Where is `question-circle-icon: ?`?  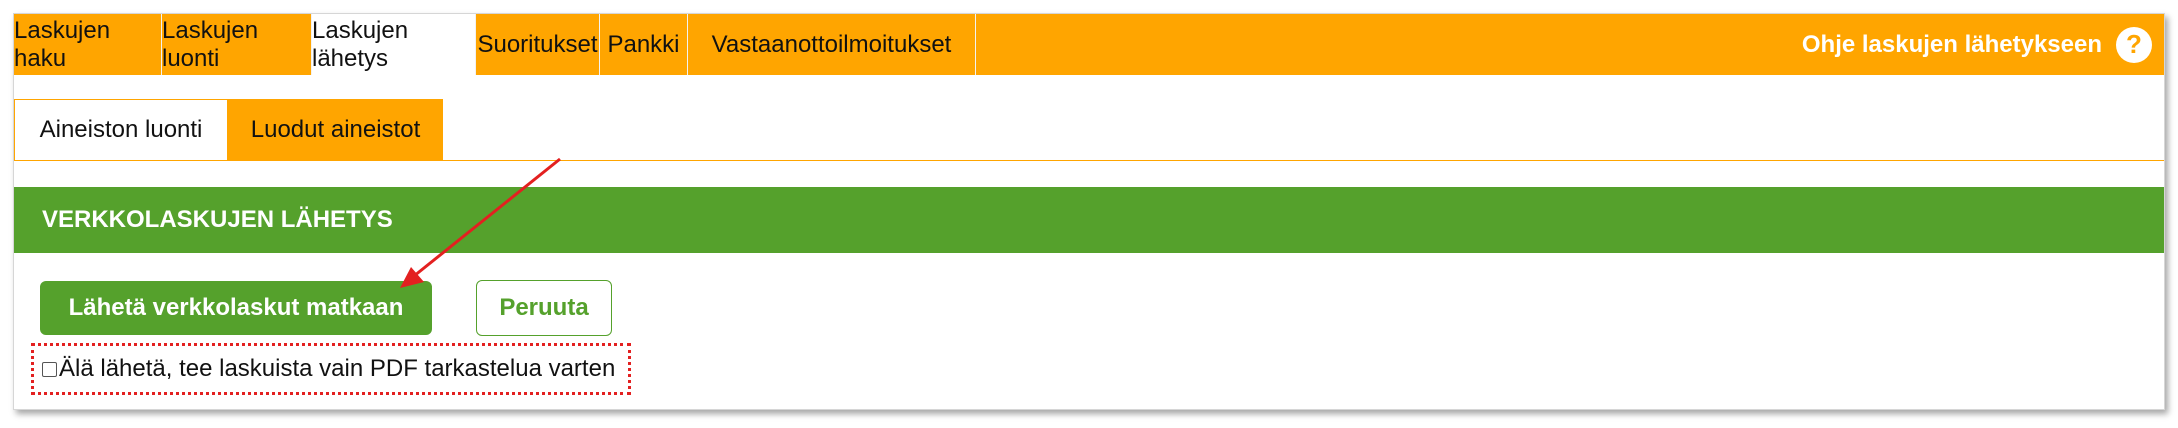 question-circle-icon: ? is located at coordinates (2134, 44).